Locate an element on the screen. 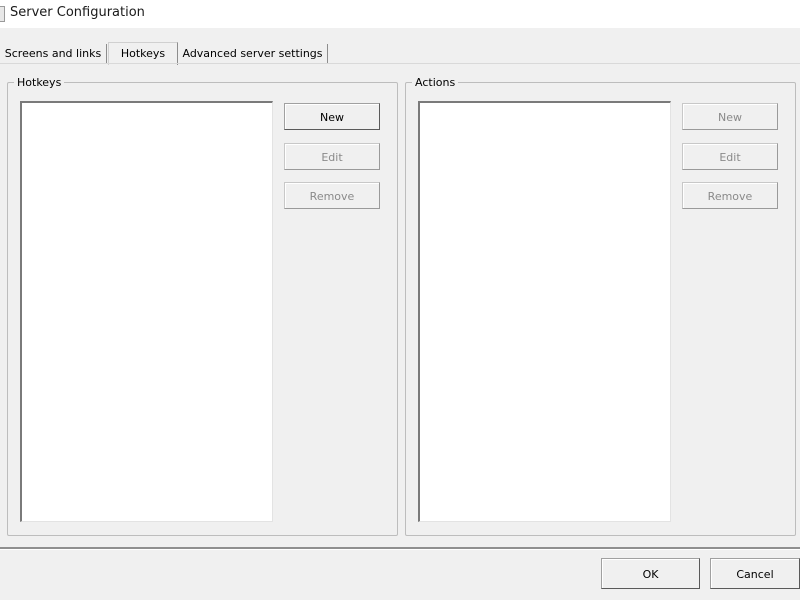 This screenshot has width=800, height=600. actions-remove-button: Remove is located at coordinates (730, 195).